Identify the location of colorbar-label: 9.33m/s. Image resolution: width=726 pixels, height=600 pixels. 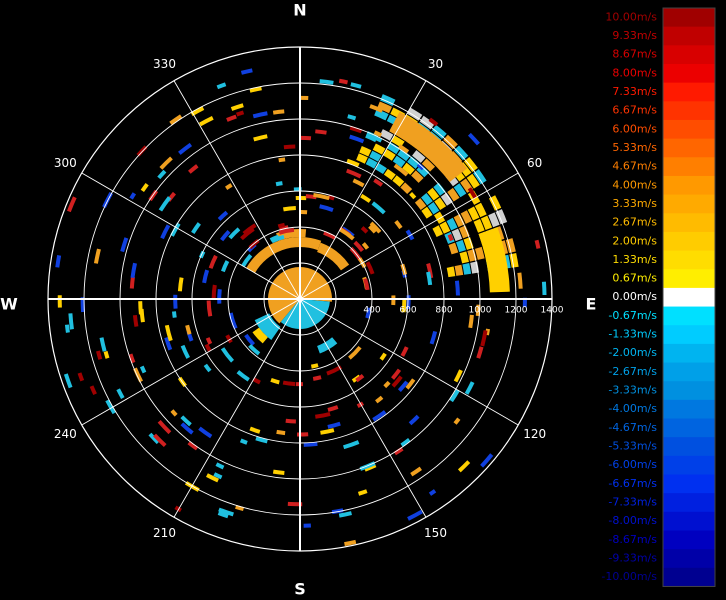
(634, 35).